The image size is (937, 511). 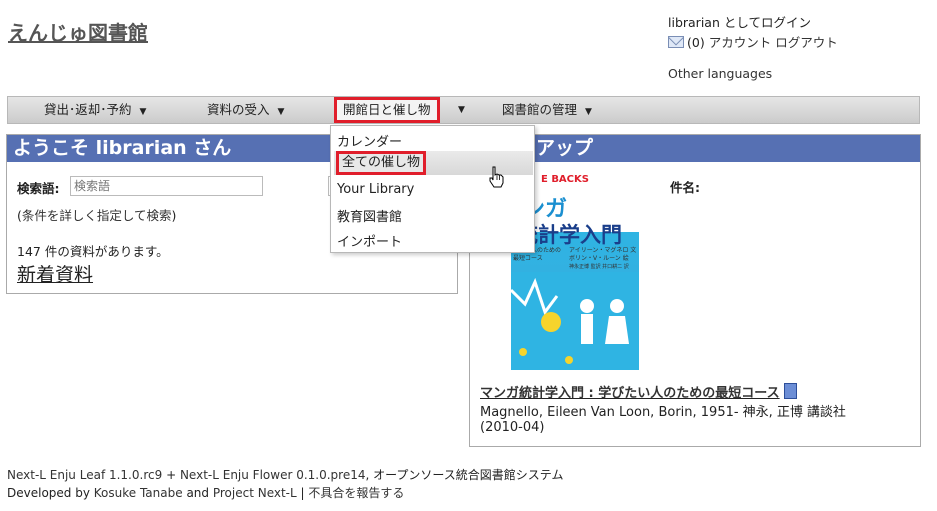 I want to click on author-link: Magnello, Eileen, so click(x=533, y=412).